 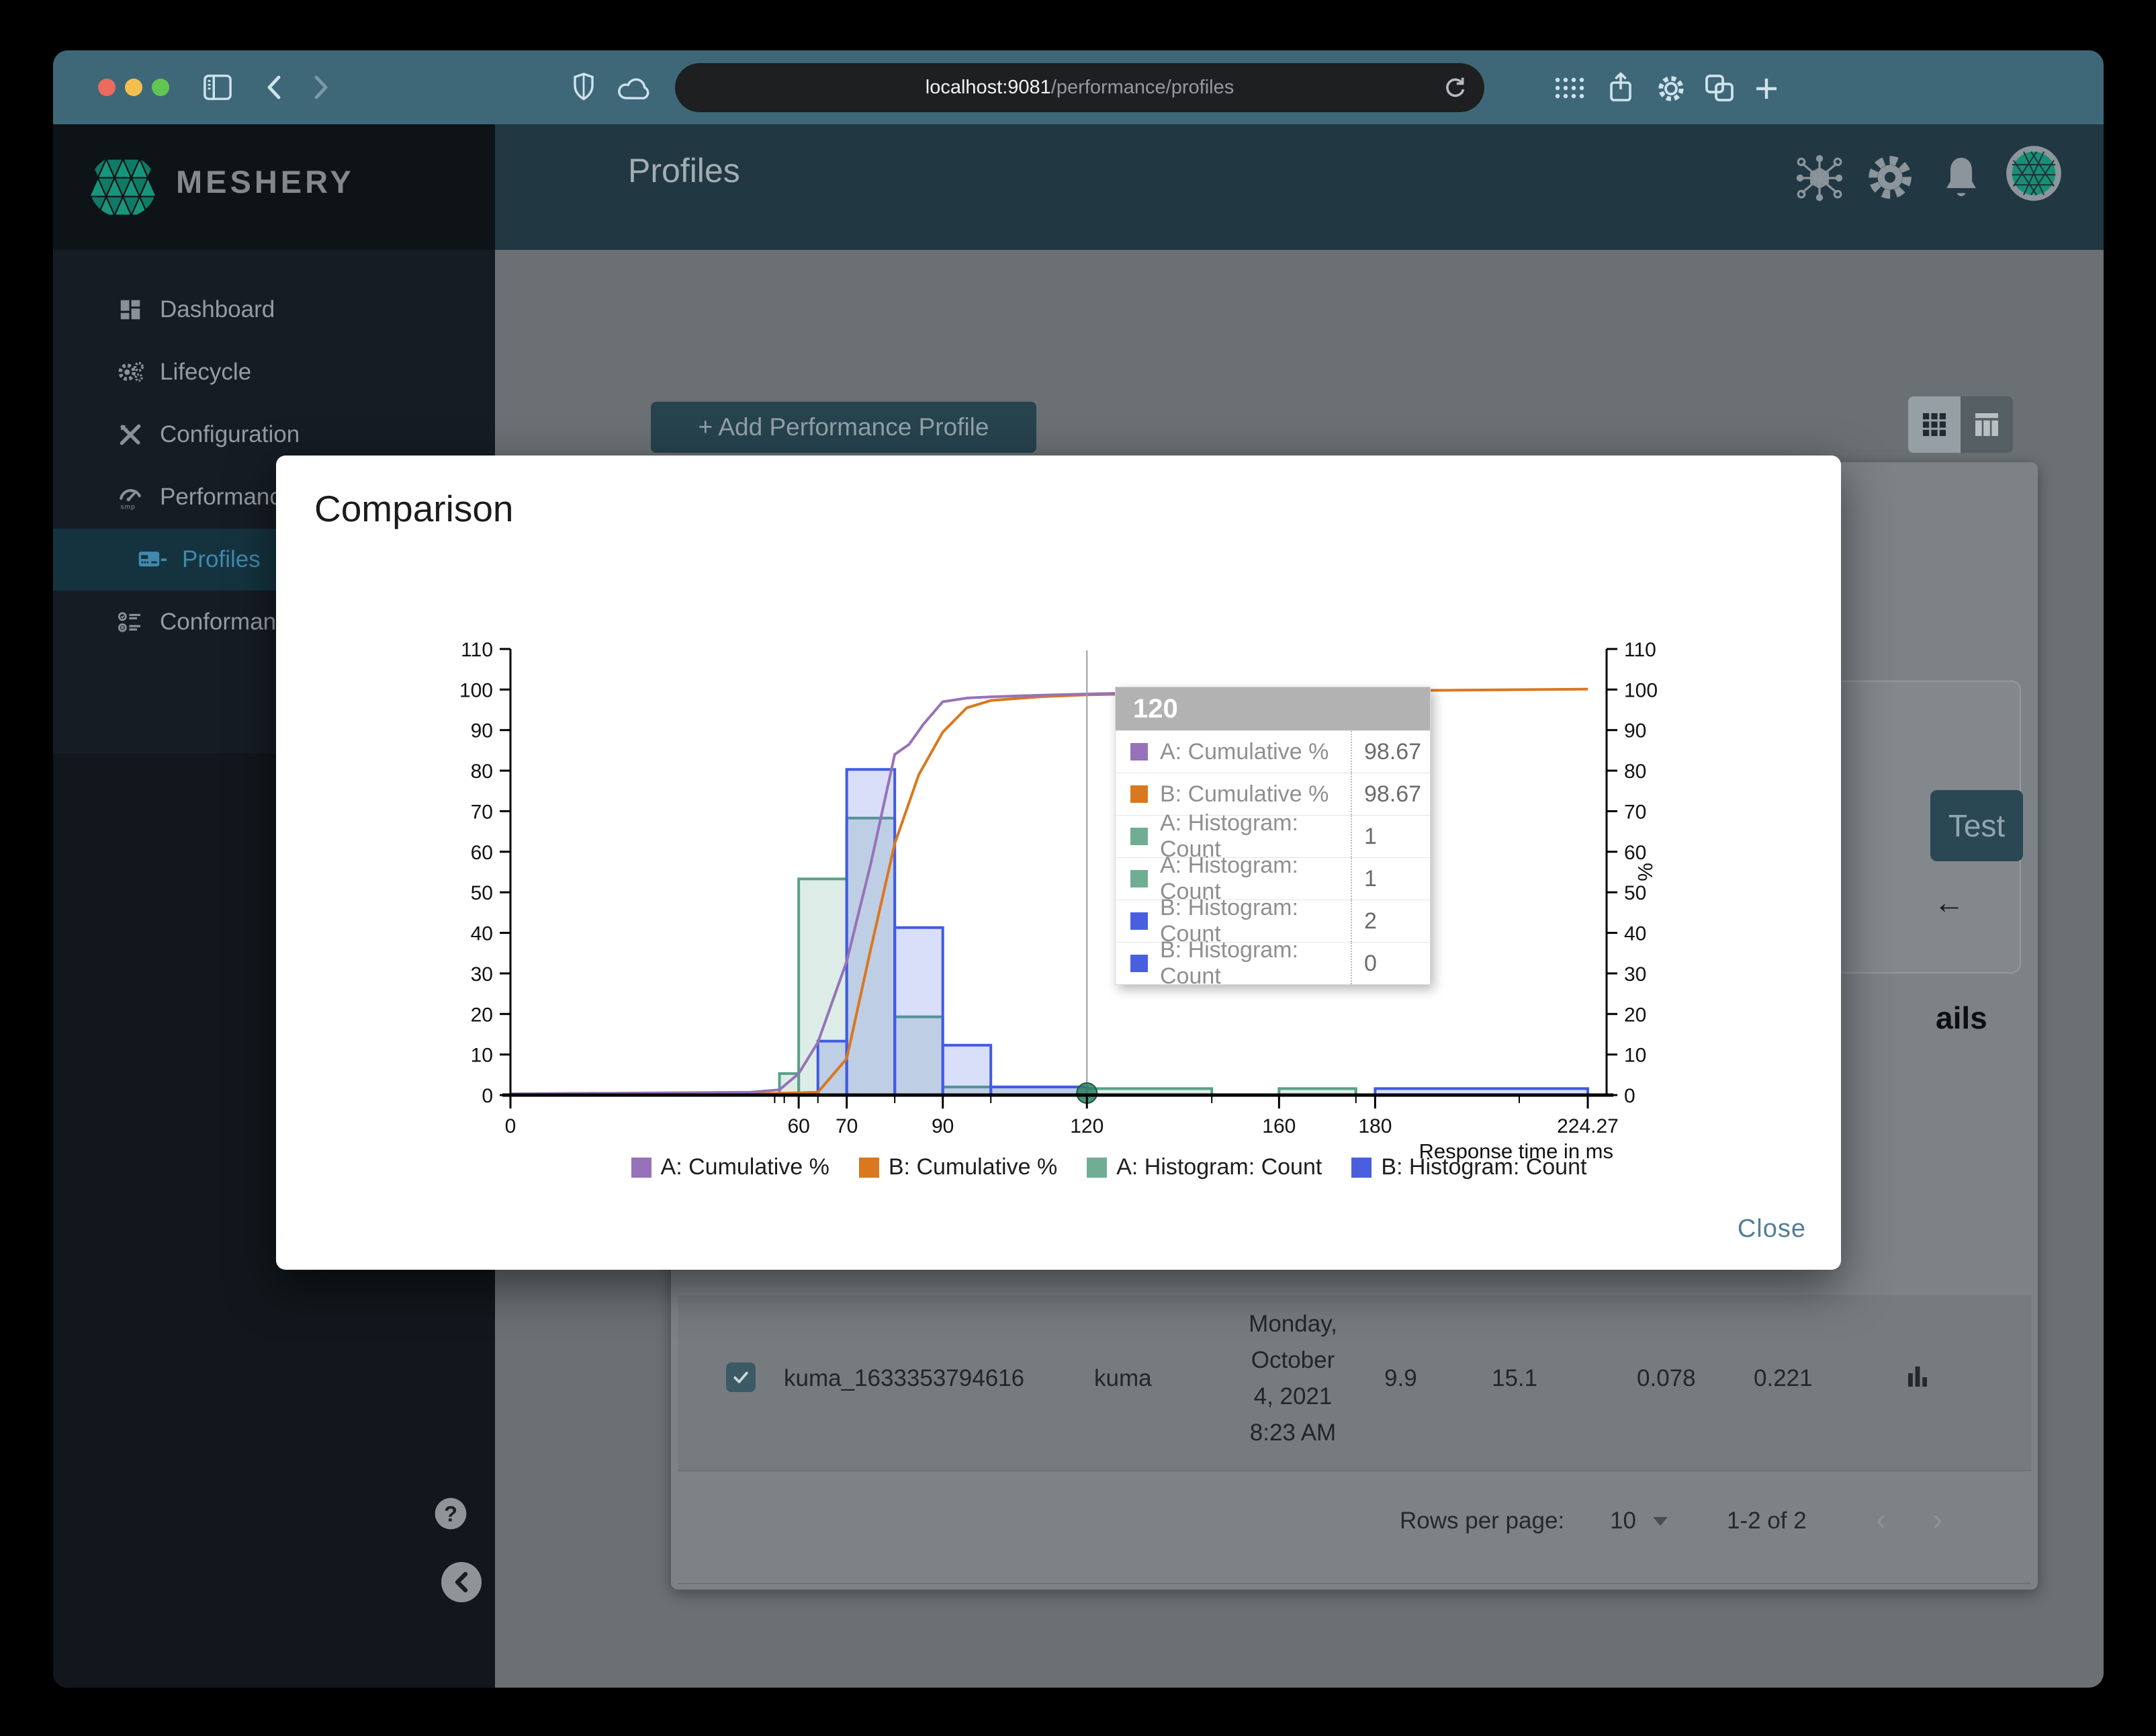 What do you see at coordinates (1569, 88) in the screenshot?
I see `grid-dots-icon` at bounding box center [1569, 88].